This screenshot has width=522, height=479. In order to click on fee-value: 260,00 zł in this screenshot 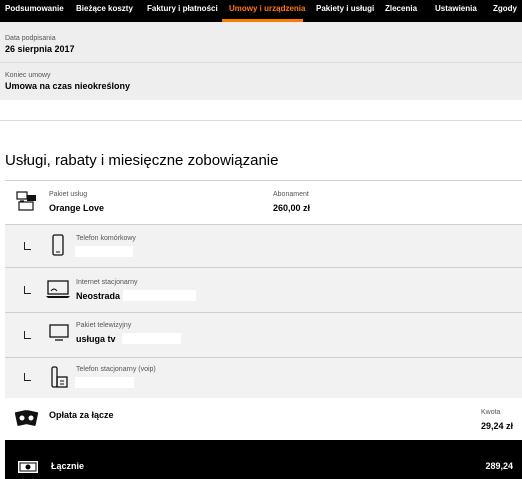, I will do `click(292, 208)`.